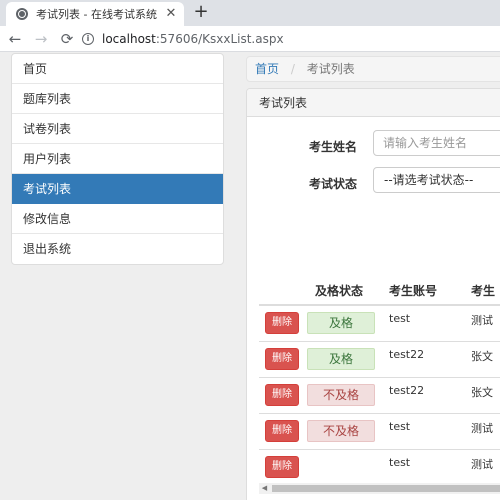  Describe the element at coordinates (15, 39) in the screenshot. I see `back-button: ←` at that location.